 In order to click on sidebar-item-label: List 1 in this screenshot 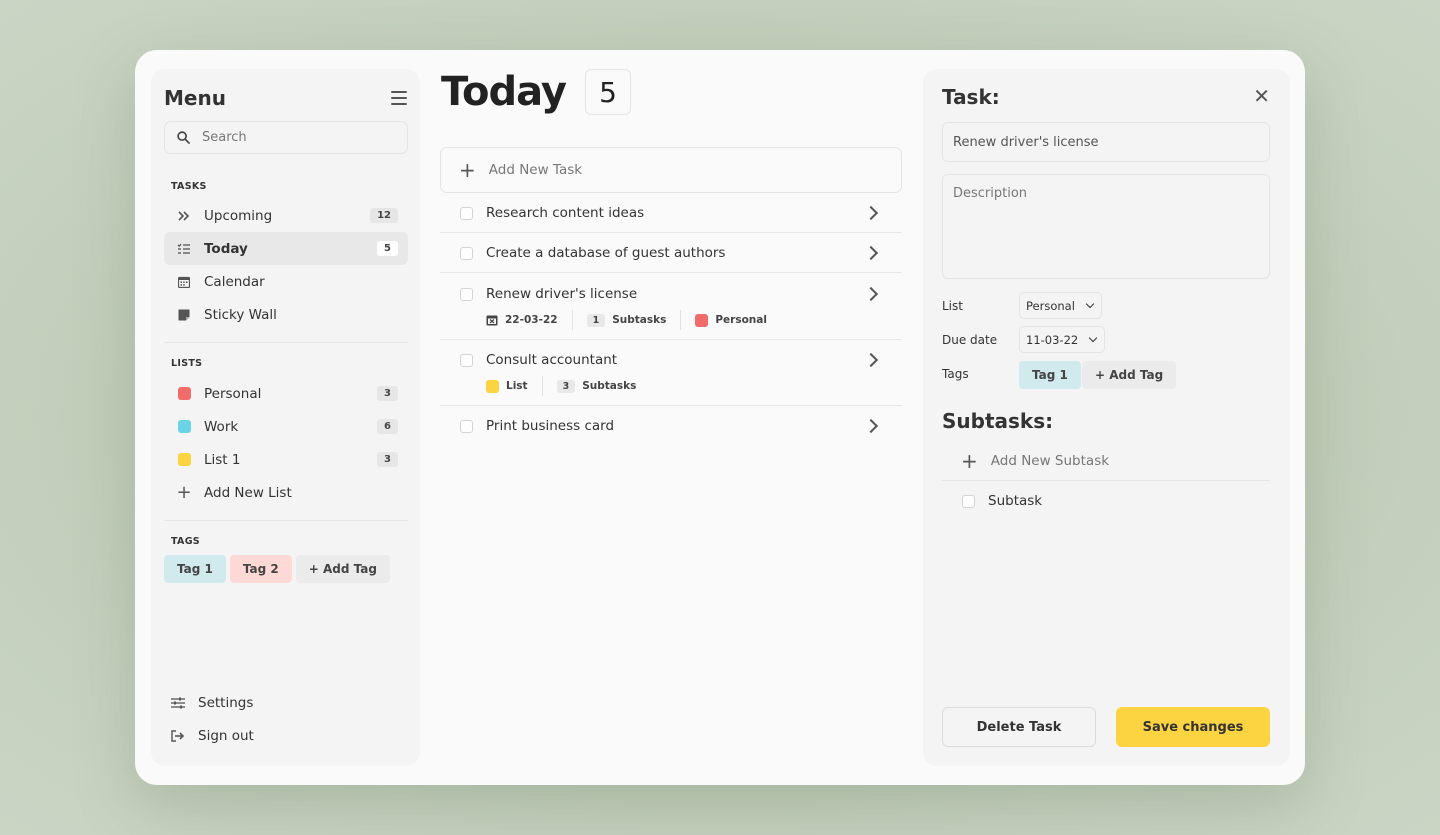, I will do `click(222, 459)`.